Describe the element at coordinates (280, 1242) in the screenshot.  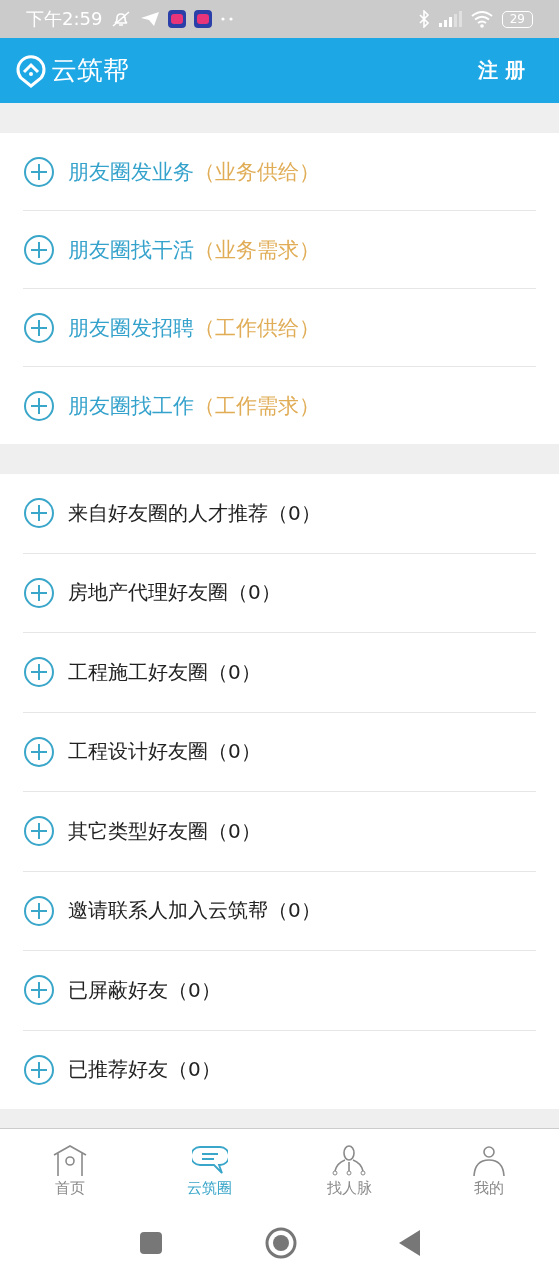
I see `home-icon` at that location.